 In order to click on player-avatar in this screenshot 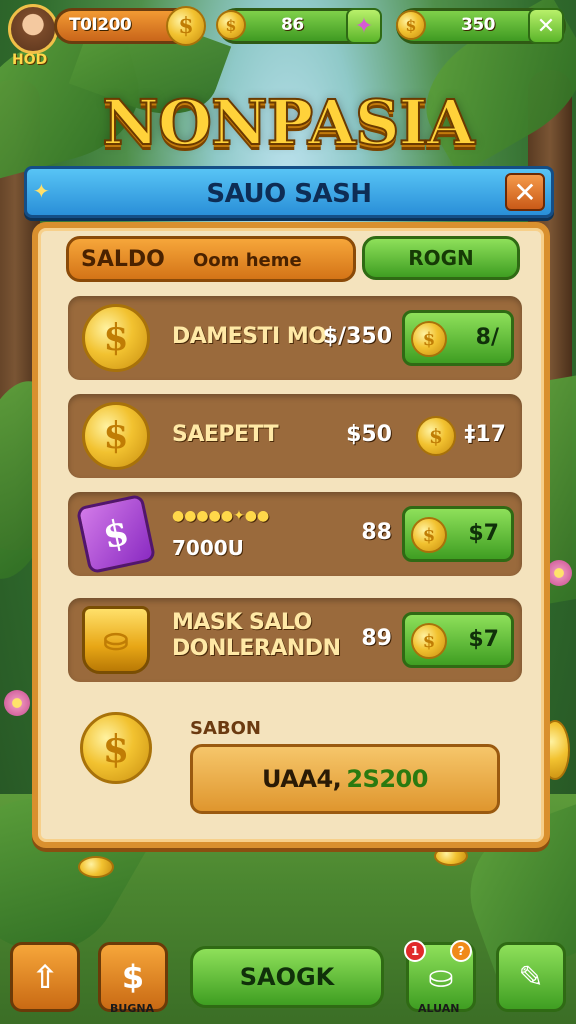, I will do `click(33, 29)`.